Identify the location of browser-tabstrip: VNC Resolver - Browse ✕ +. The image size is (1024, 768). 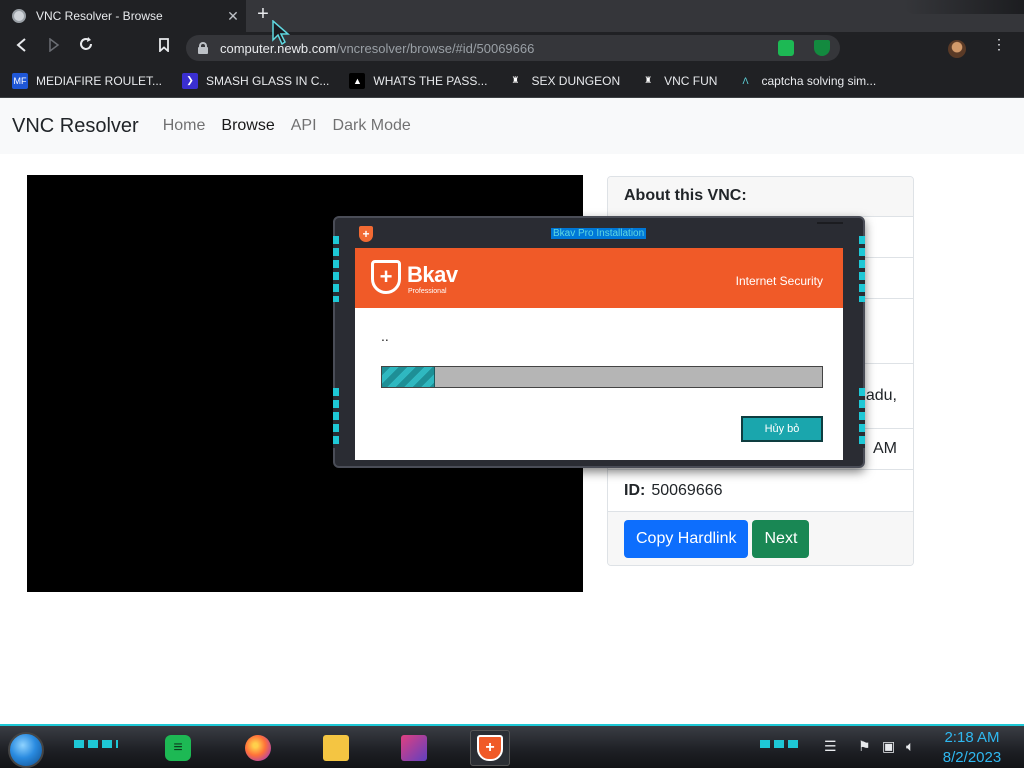
(512, 16).